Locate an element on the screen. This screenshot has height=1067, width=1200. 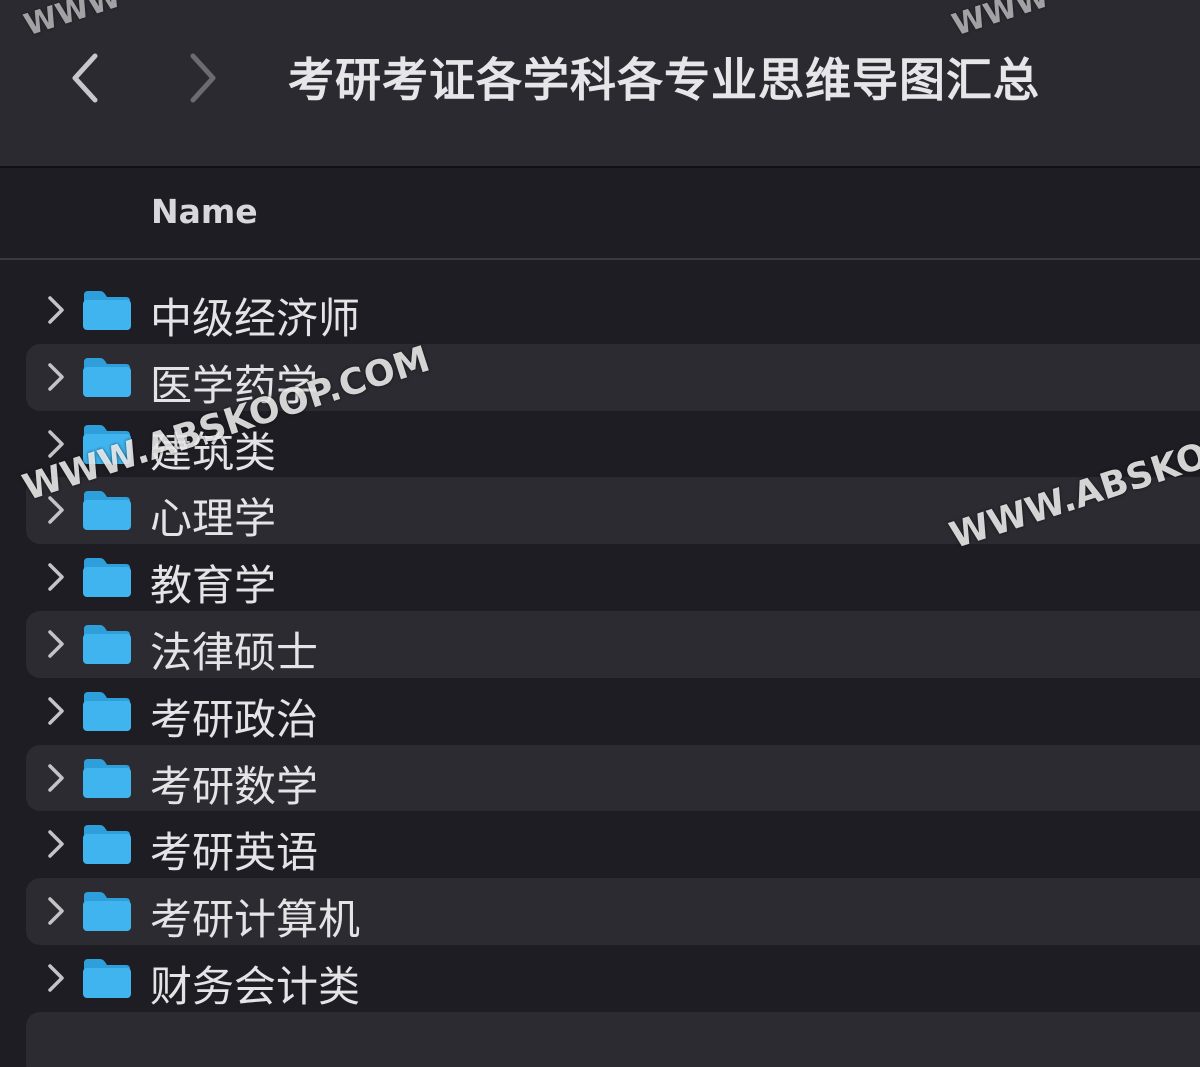
chevron-right-icon is located at coordinates (203, 78).